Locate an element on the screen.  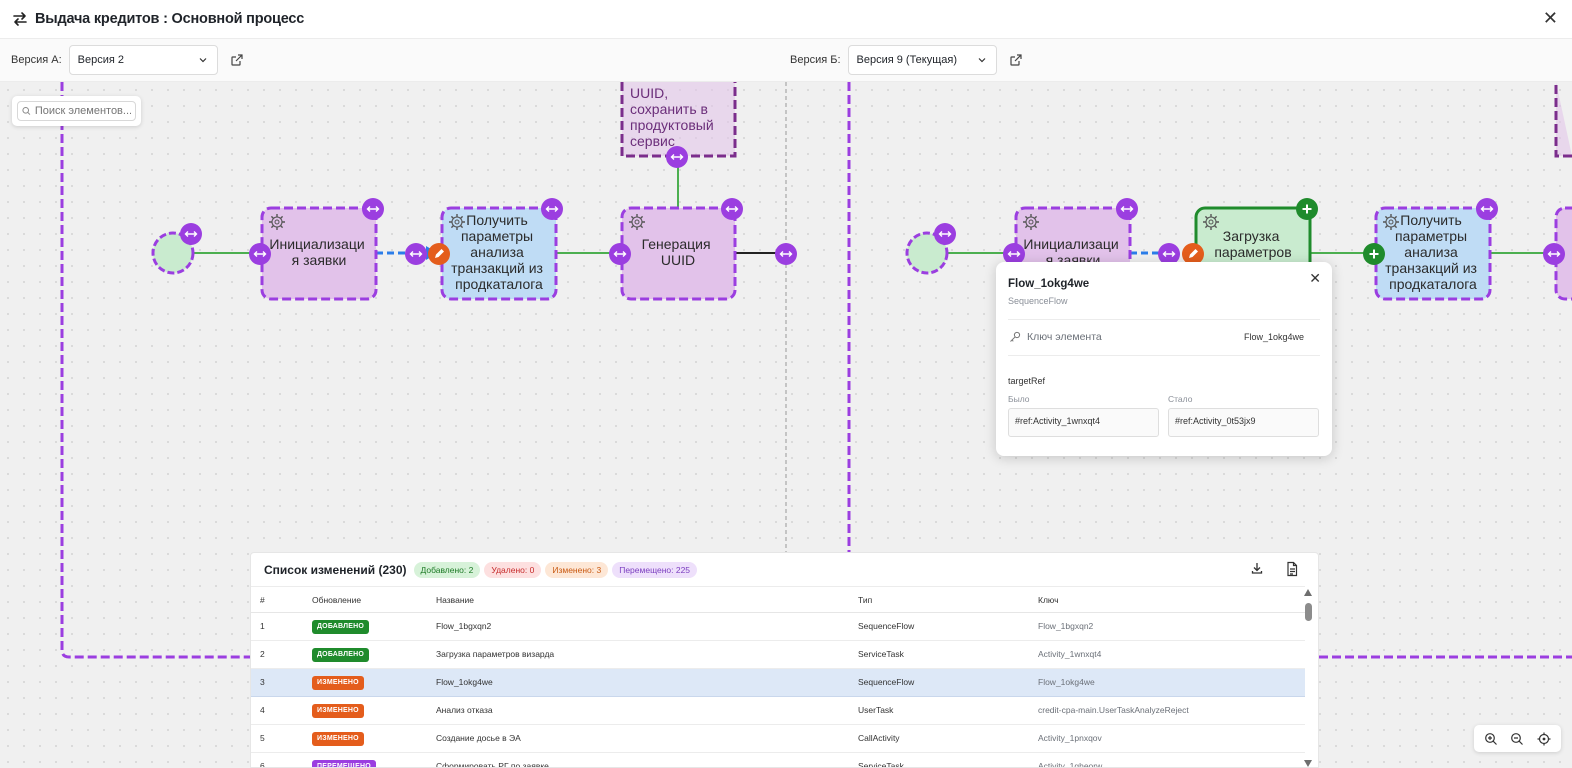
scroll-up-icon is located at coordinates (1308, 592).